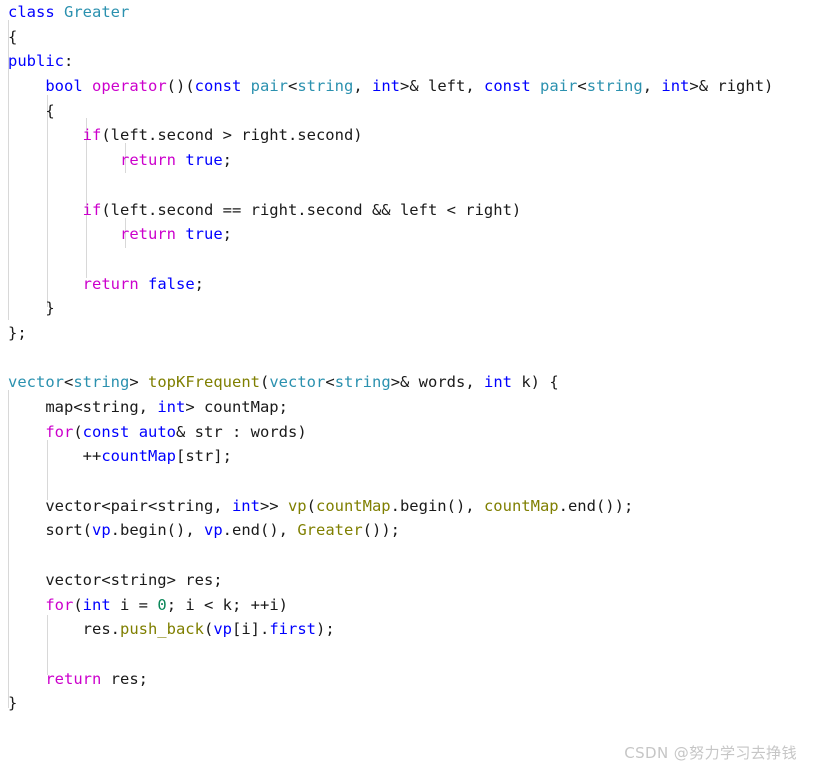 This screenshot has height=777, width=815. What do you see at coordinates (407, 407) in the screenshot?
I see `code-line: map<string, int> countMap;` at bounding box center [407, 407].